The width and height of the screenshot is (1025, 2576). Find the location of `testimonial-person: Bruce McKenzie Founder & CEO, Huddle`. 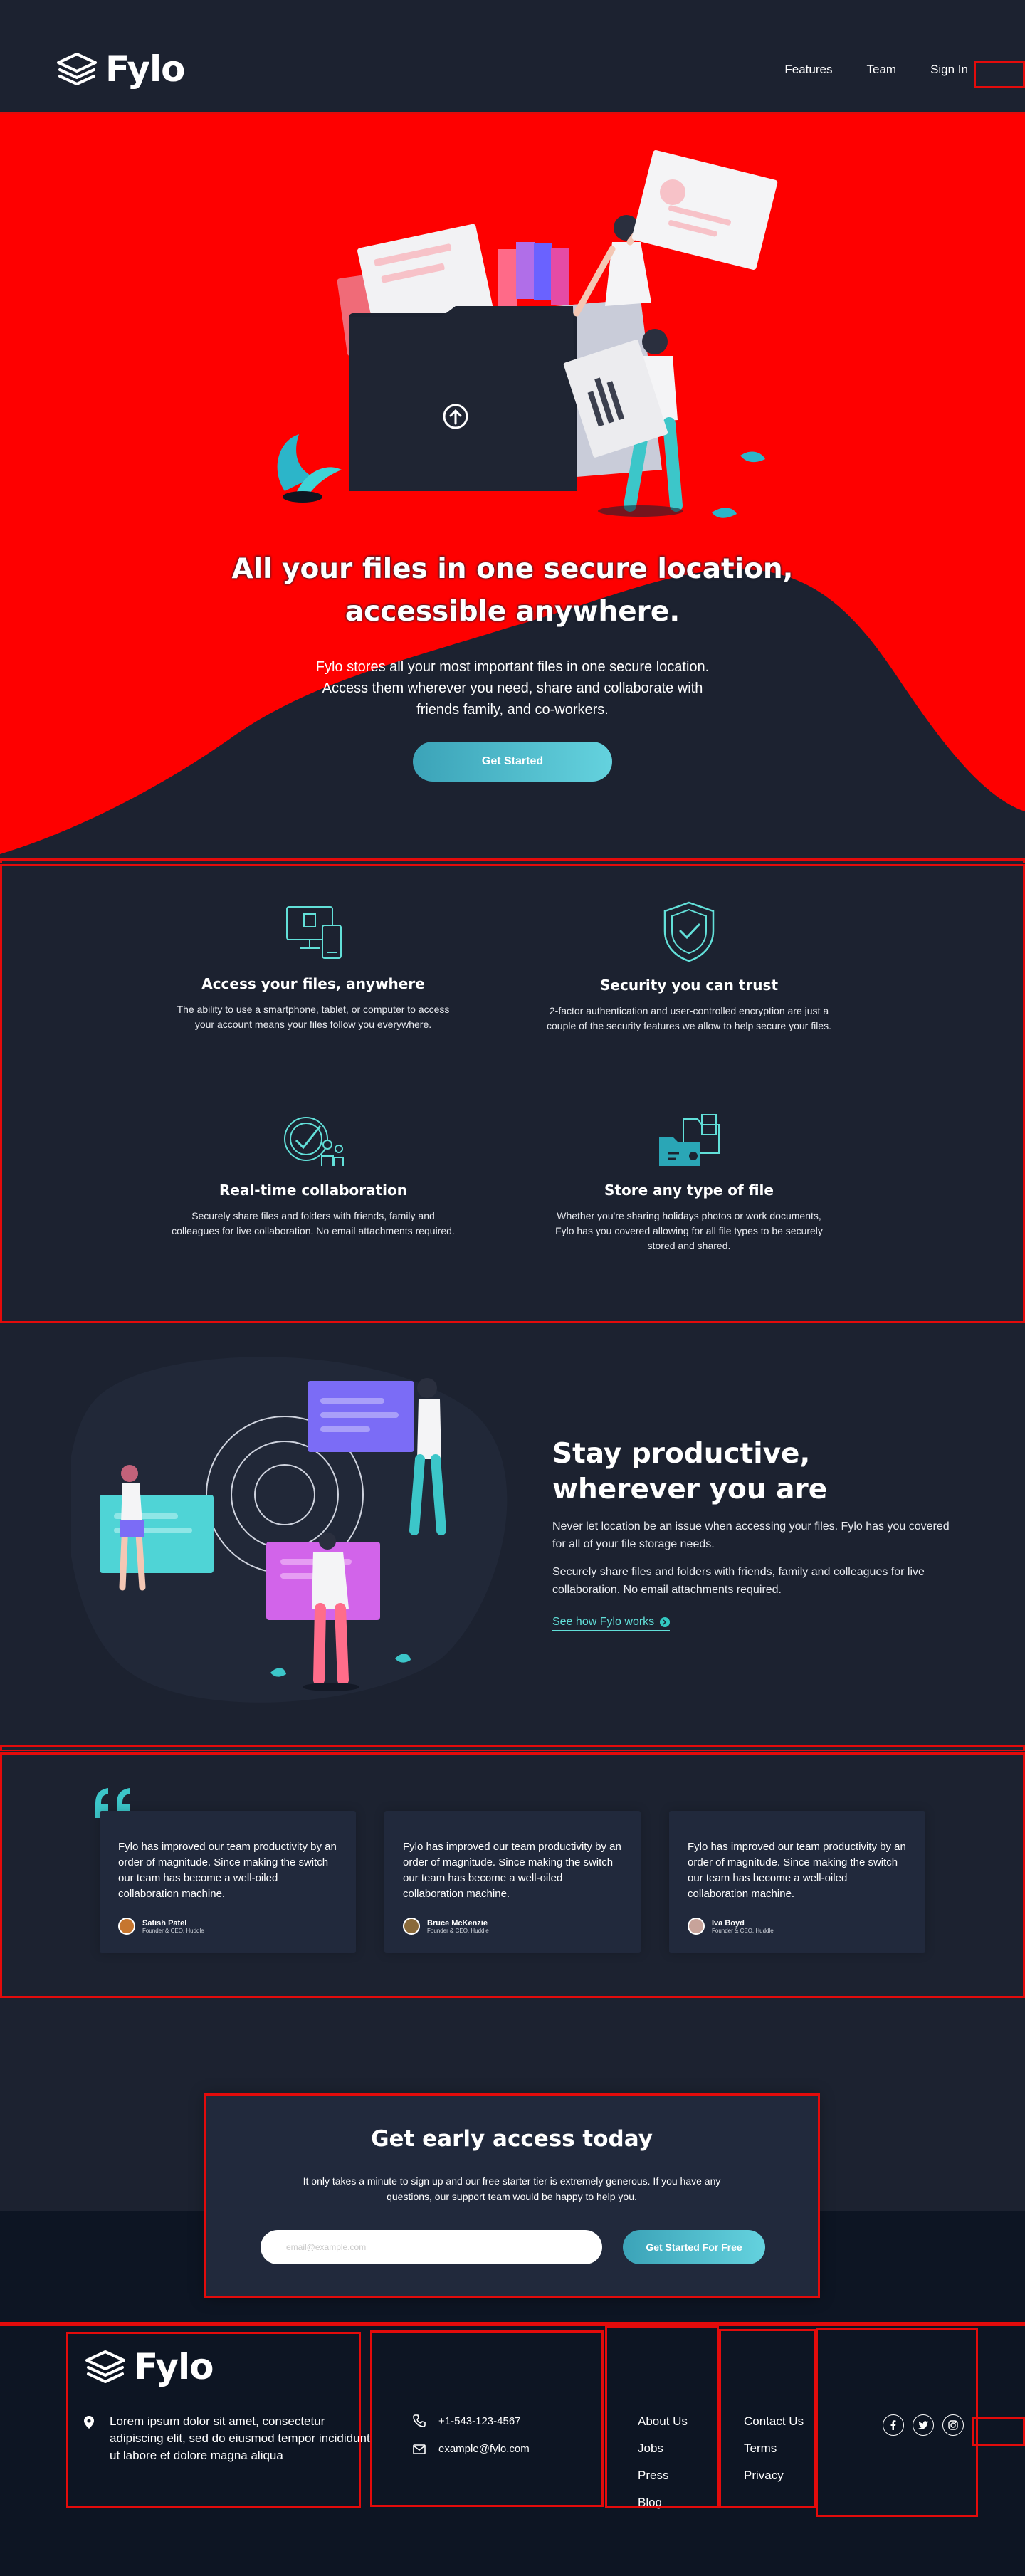

testimonial-person: Bruce McKenzie Founder & CEO, Huddle is located at coordinates (446, 1926).